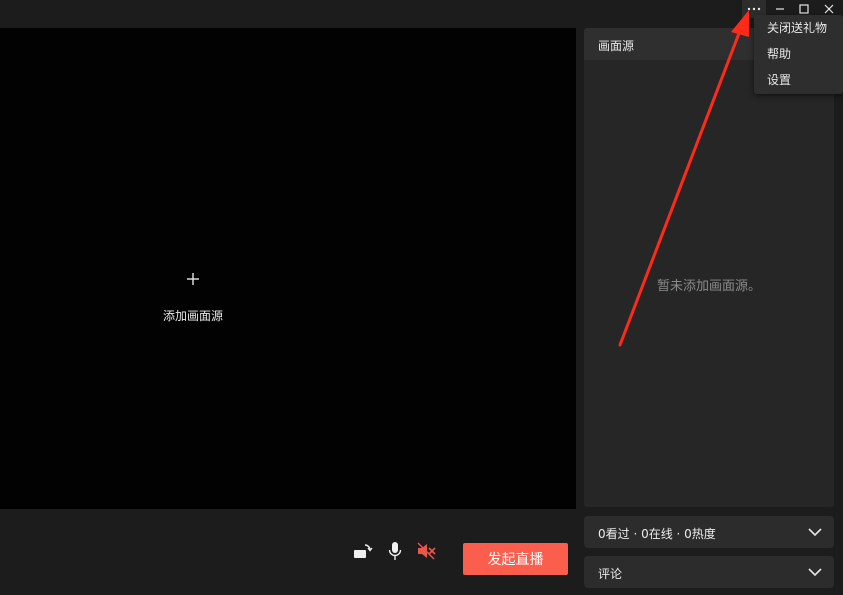 The image size is (843, 595). What do you see at coordinates (780, 9) in the screenshot?
I see `minimize-icon` at bounding box center [780, 9].